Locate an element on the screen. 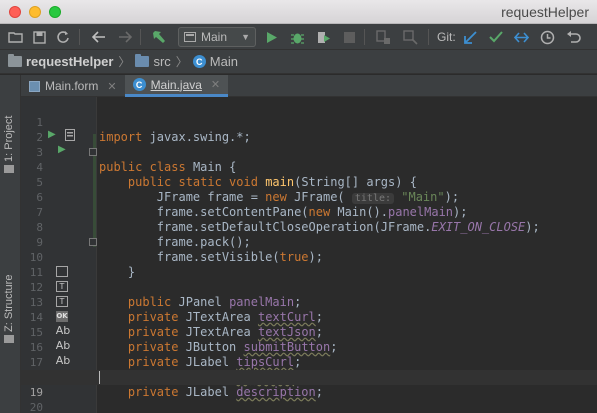  code-line: 18 private JLabel description; is located at coordinates (309, 377).